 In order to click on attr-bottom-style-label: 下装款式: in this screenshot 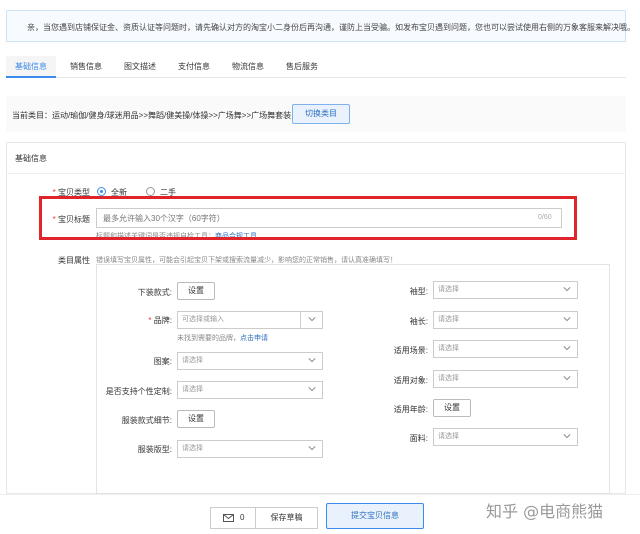, I will do `click(154, 292)`.